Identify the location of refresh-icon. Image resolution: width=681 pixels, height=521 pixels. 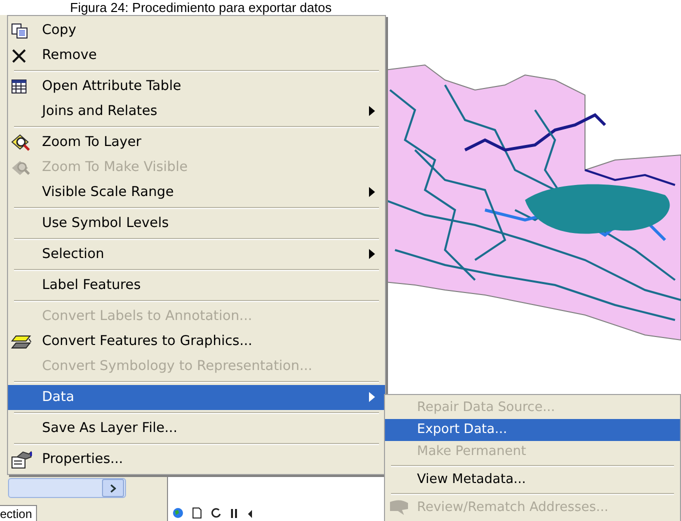
(216, 513).